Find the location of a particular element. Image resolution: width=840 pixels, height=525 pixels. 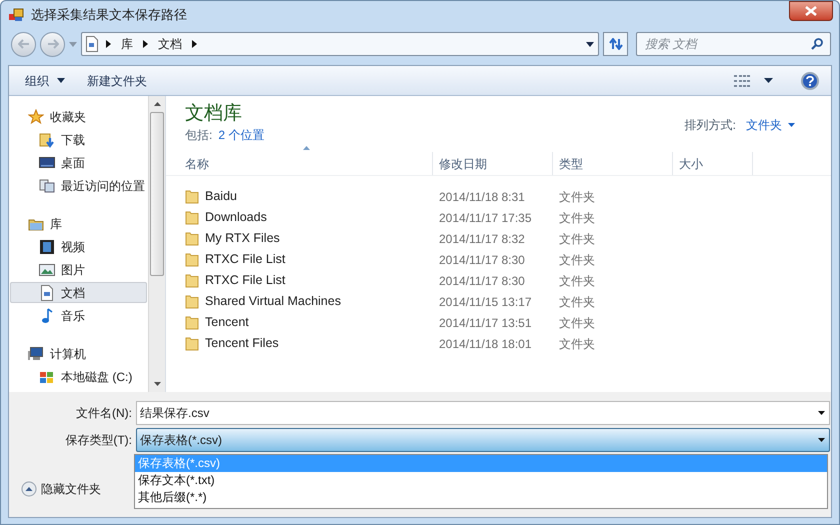

locations-link: 2 个位置 is located at coordinates (241, 135).